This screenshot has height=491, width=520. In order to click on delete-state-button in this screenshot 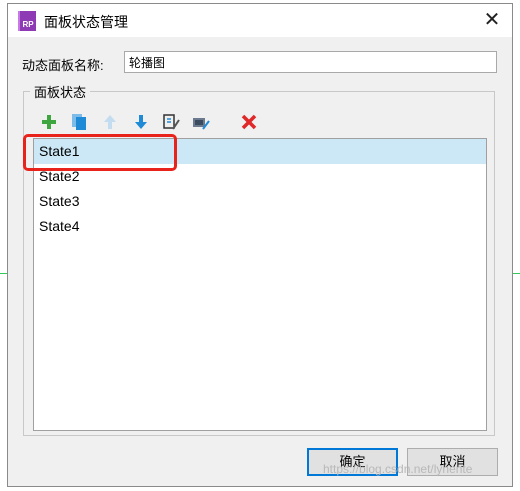, I will do `click(249, 122)`.